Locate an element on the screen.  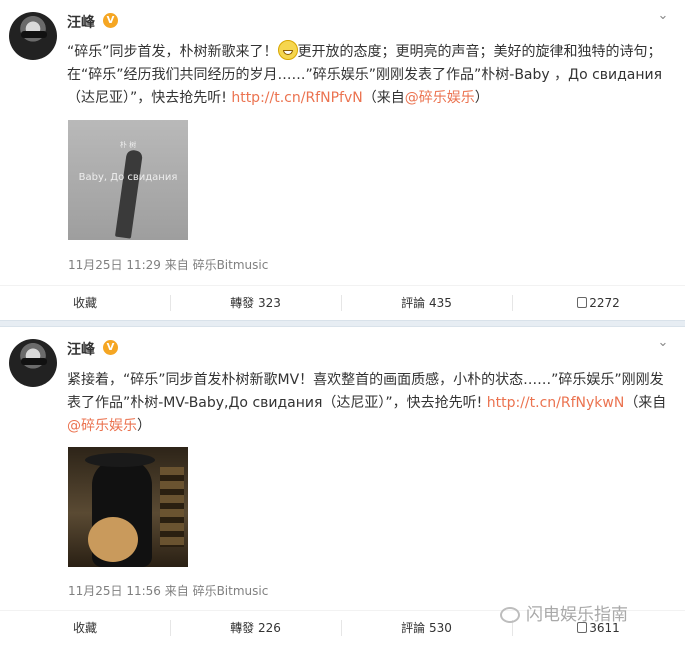
image-subtitle: 朴 树 is located at coordinates (128, 145).